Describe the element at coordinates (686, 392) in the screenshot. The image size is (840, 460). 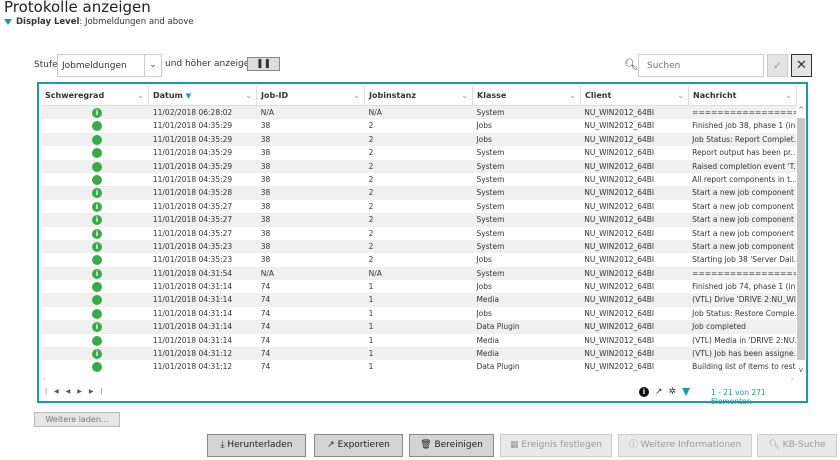
I see `filter-icon` at that location.